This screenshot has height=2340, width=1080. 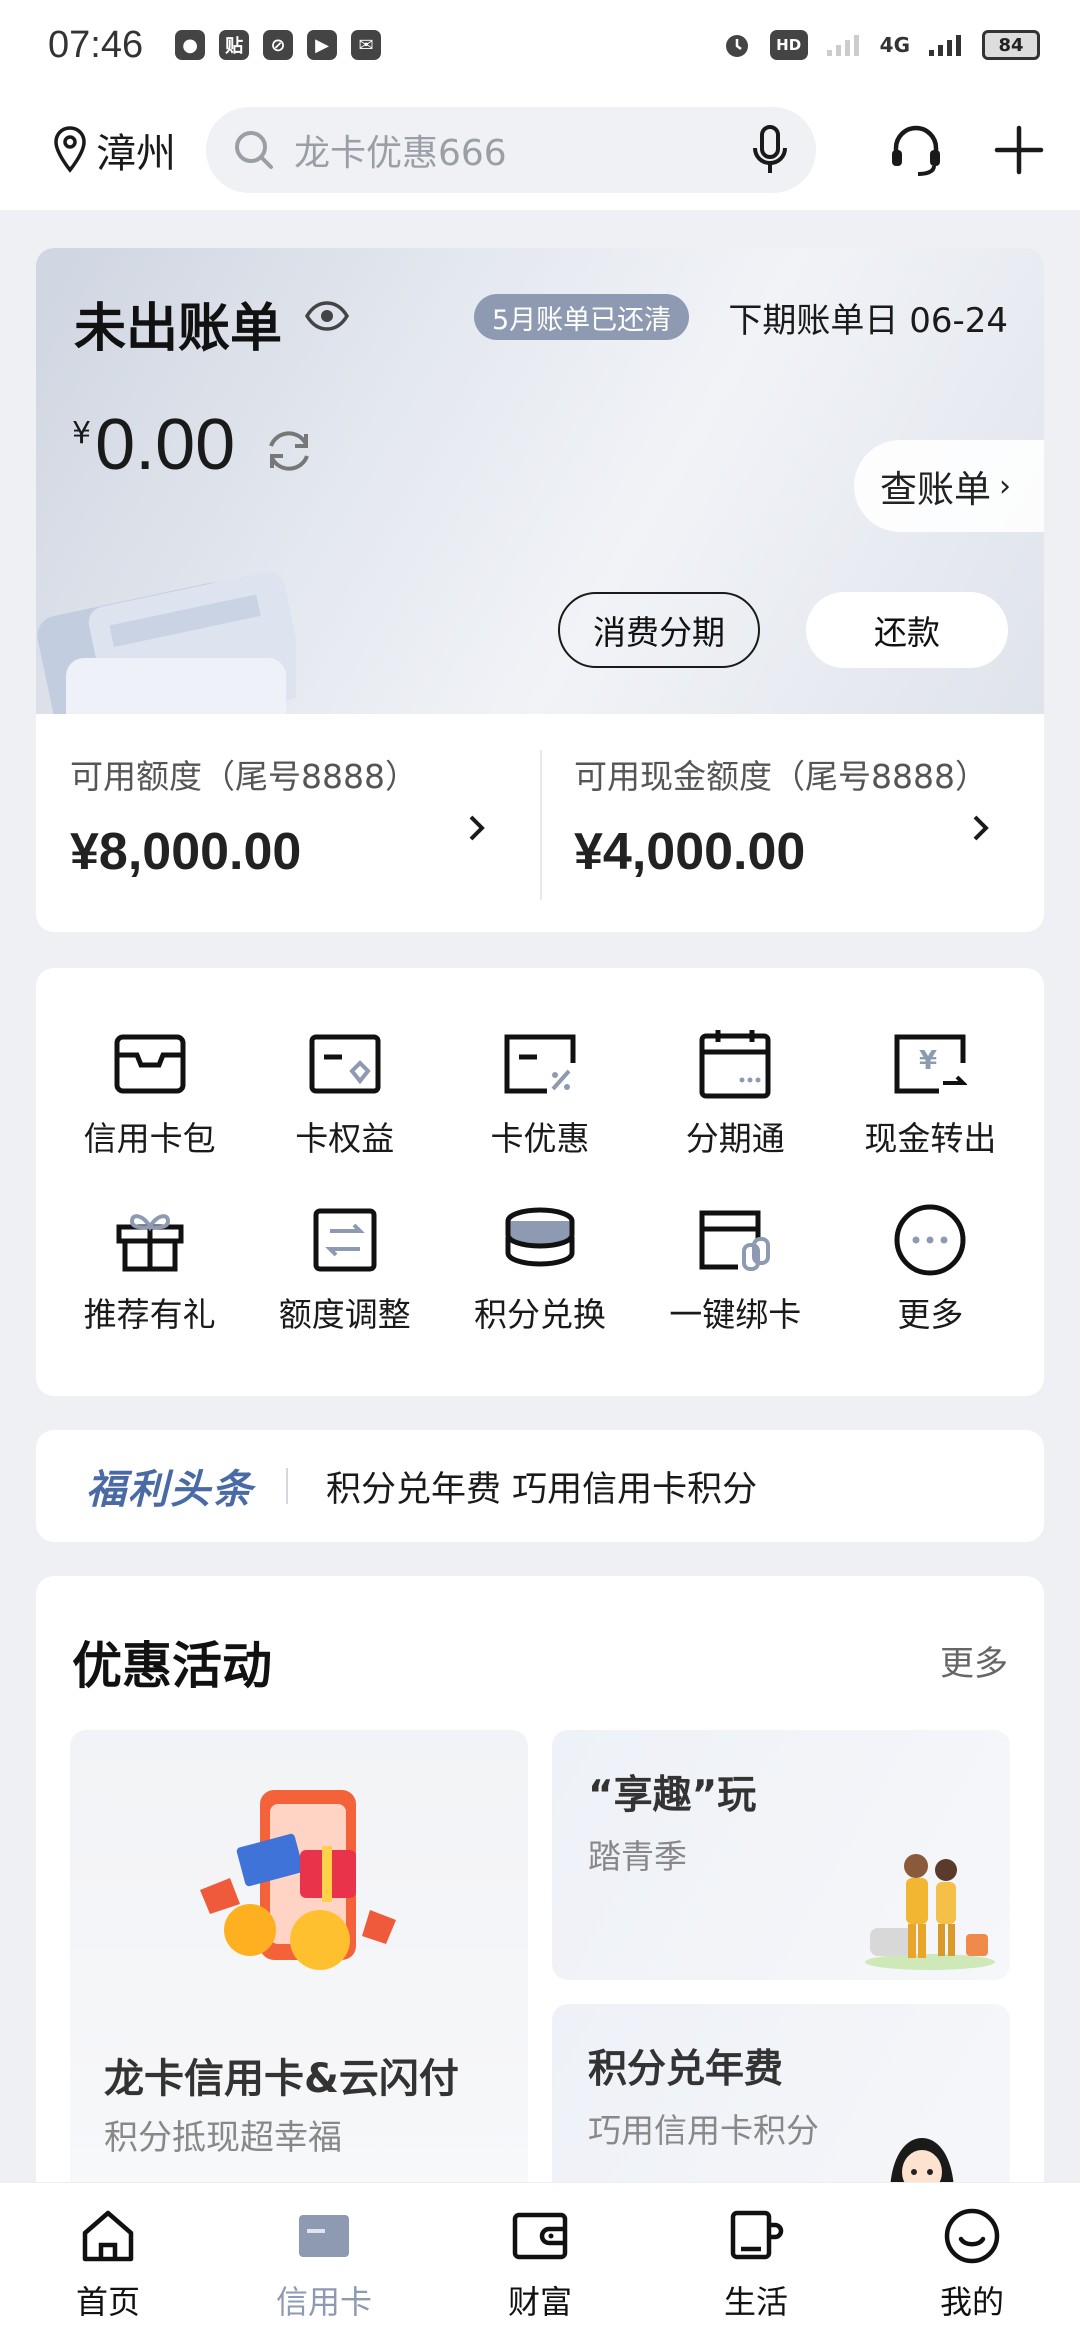 What do you see at coordinates (930, 1112) in the screenshot?
I see `func-cash-transfer: ¥ 现金转出` at bounding box center [930, 1112].